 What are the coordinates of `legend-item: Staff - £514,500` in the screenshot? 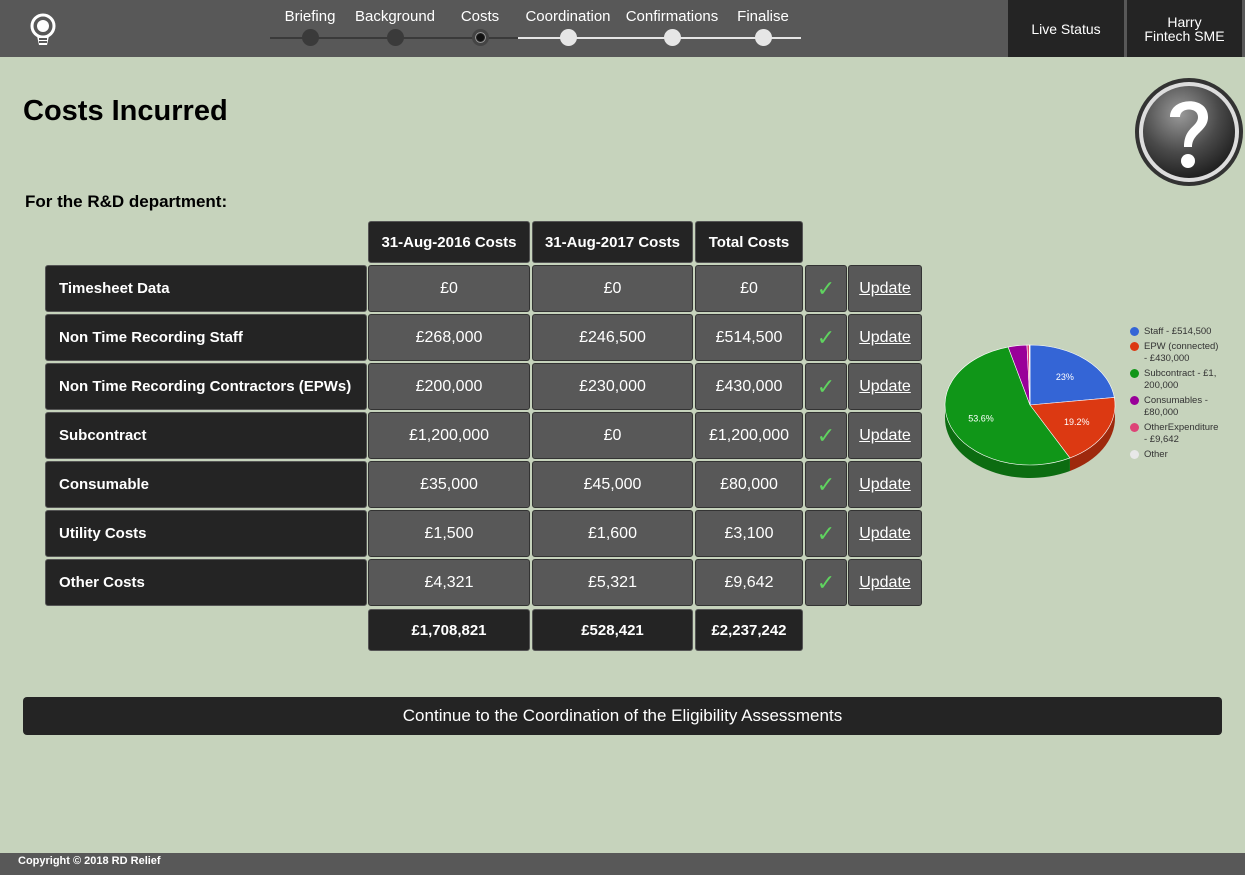 It's located at (1186, 332).